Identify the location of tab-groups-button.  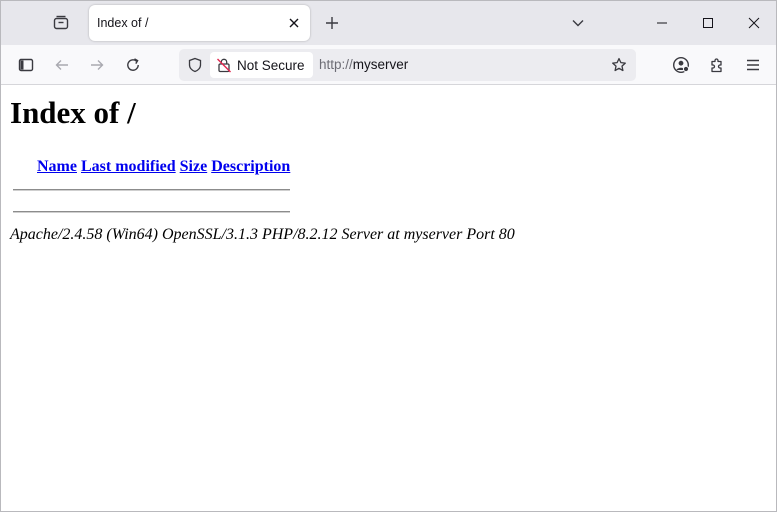
(61, 23).